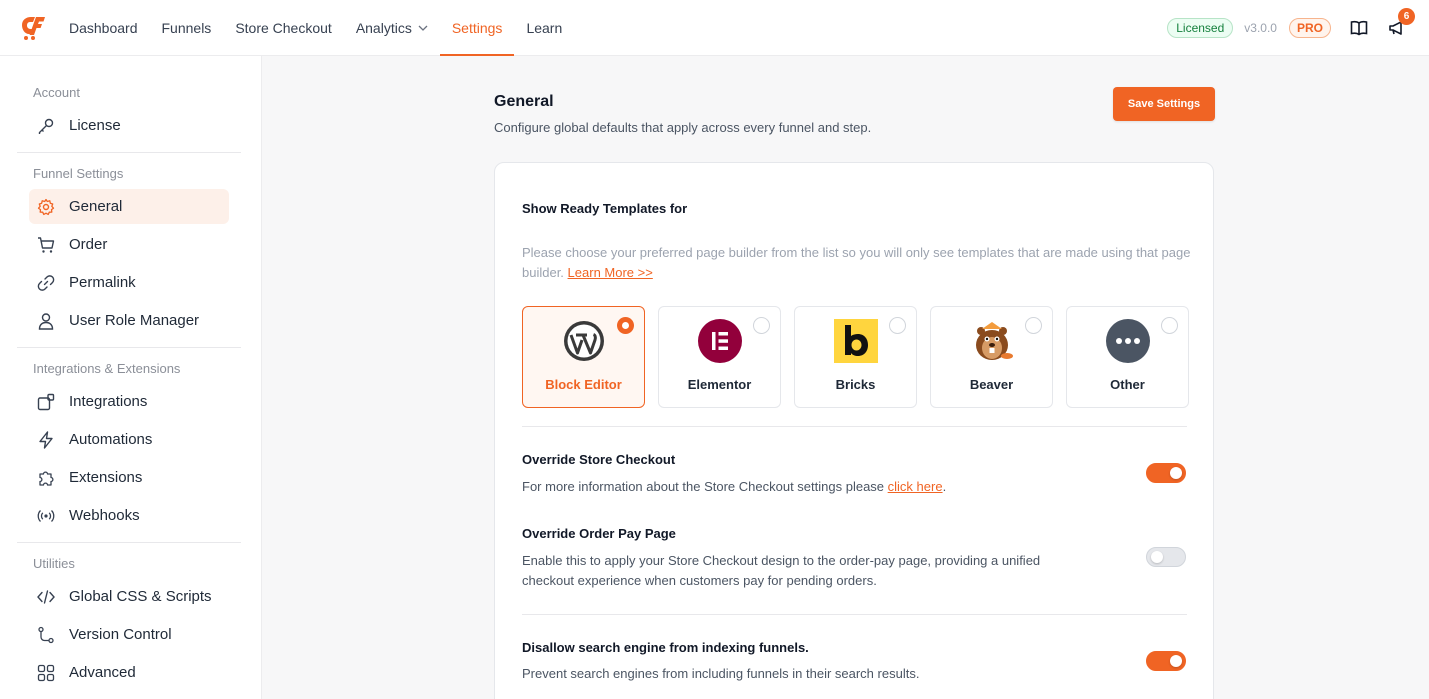 The height and width of the screenshot is (699, 1429). What do you see at coordinates (1164, 104) in the screenshot?
I see `save-settings-button: Save Settings` at bounding box center [1164, 104].